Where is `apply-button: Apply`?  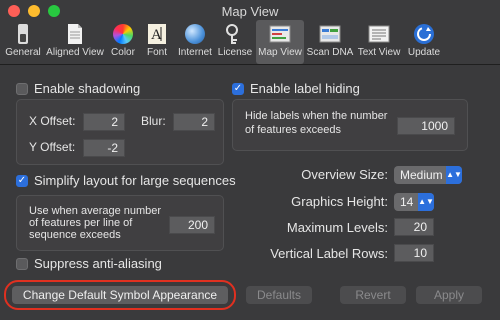 apply-button: Apply is located at coordinates (449, 295).